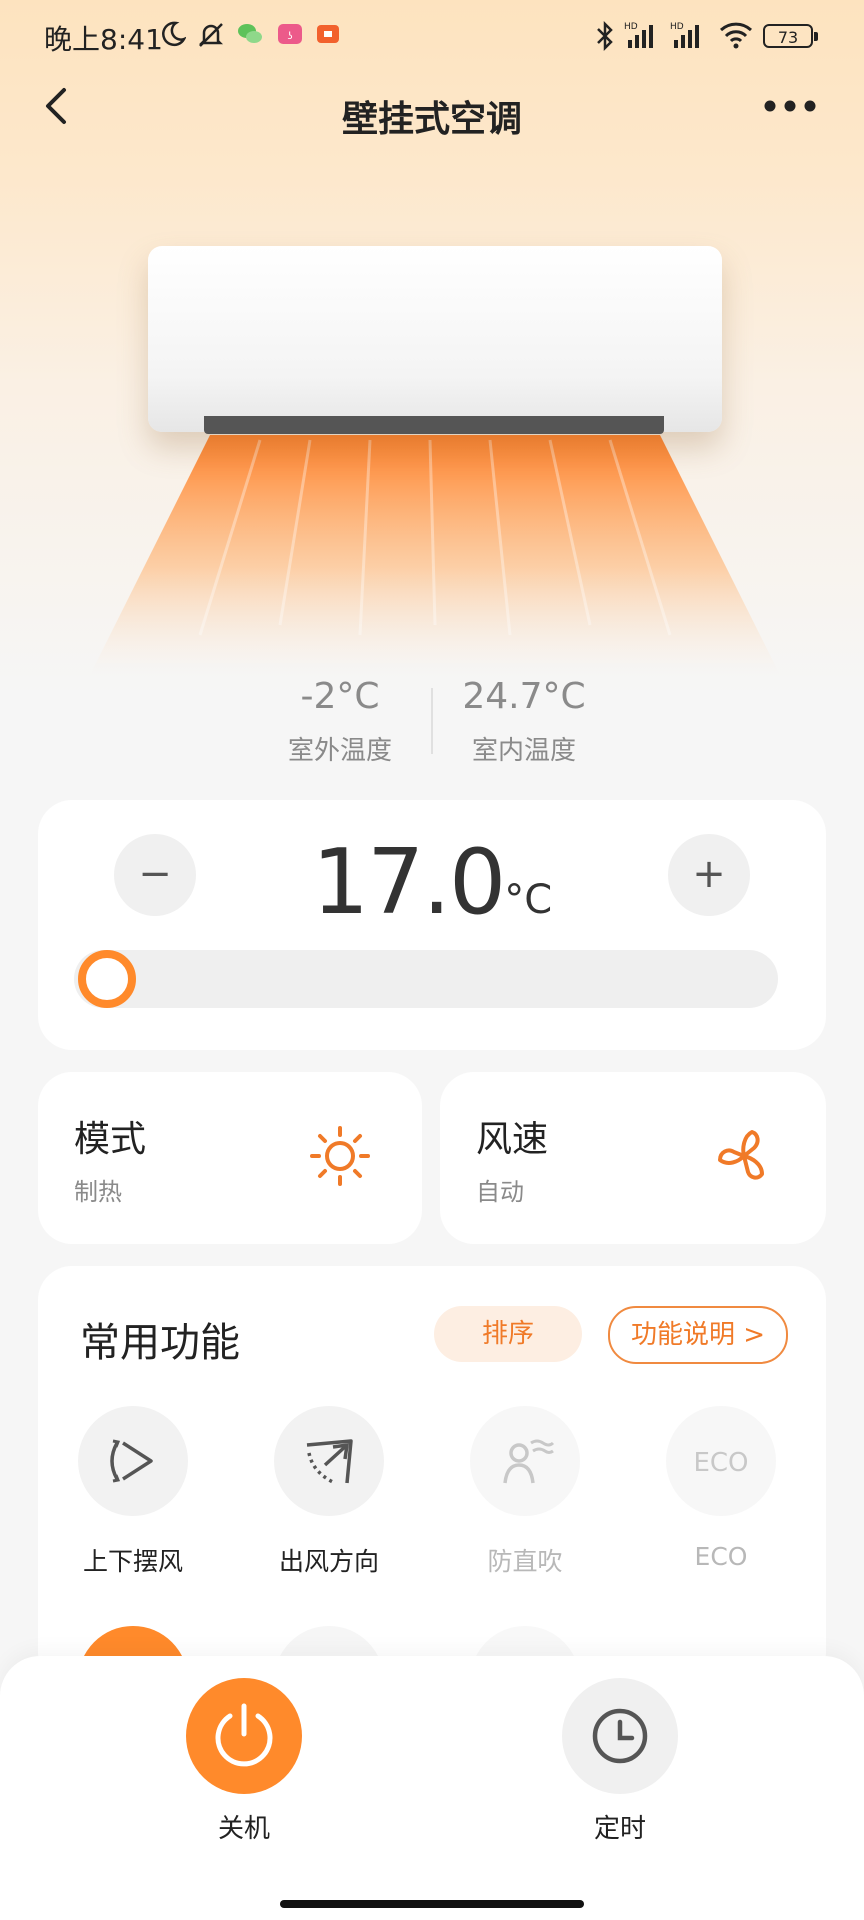 The height and width of the screenshot is (1920, 864). Describe the element at coordinates (432, 36) in the screenshot. I see `status-bar: 晚上8:41 ʖ HD HD 73` at that location.